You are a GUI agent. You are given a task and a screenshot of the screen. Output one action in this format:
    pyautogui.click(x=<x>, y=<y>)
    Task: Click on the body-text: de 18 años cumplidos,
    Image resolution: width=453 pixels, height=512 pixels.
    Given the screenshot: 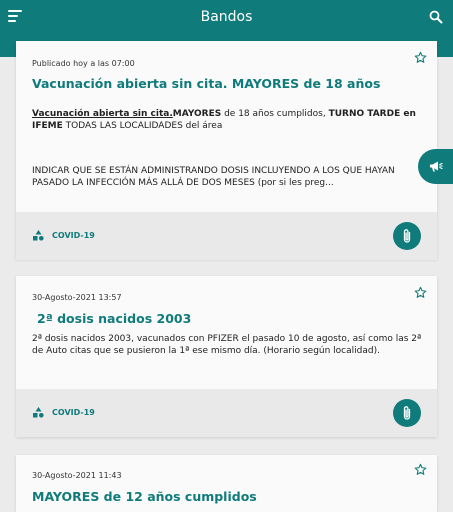 What is the action you would take?
    pyautogui.click(x=275, y=114)
    